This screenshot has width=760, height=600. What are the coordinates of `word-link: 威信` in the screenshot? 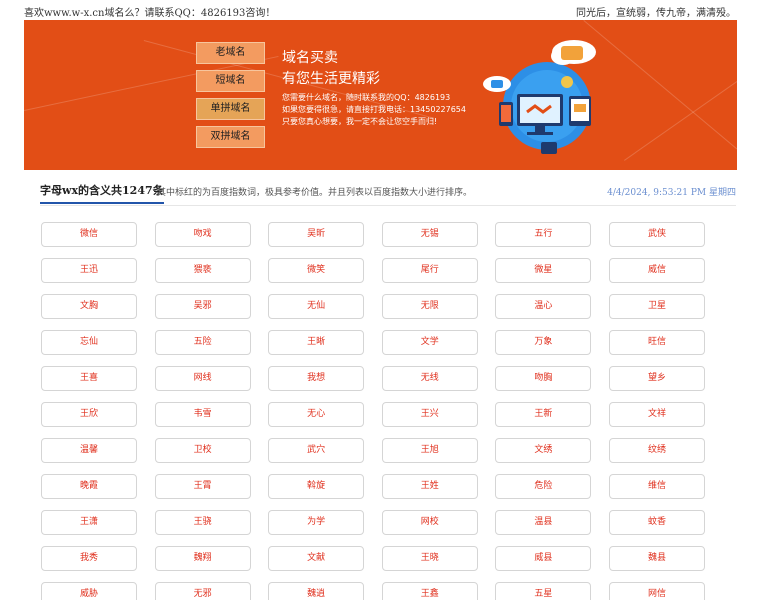 It's located at (657, 270).